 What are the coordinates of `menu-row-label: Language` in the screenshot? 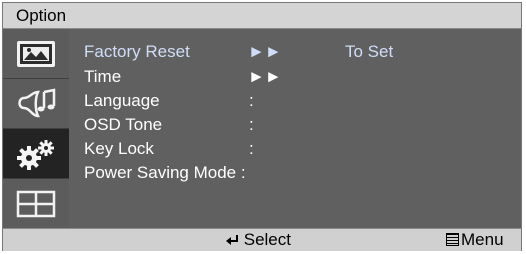 It's located at (122, 100).